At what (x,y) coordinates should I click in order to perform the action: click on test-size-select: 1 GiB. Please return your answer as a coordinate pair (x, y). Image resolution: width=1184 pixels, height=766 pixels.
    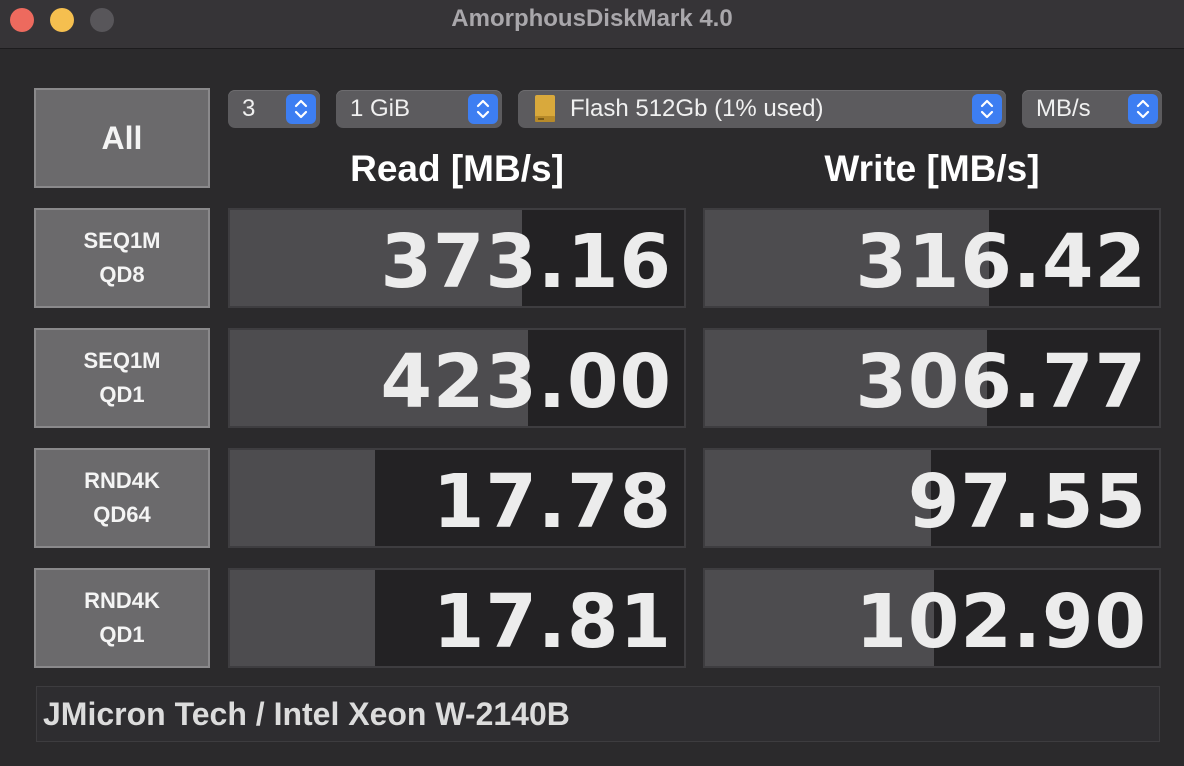
    Looking at the image, I should click on (419, 109).